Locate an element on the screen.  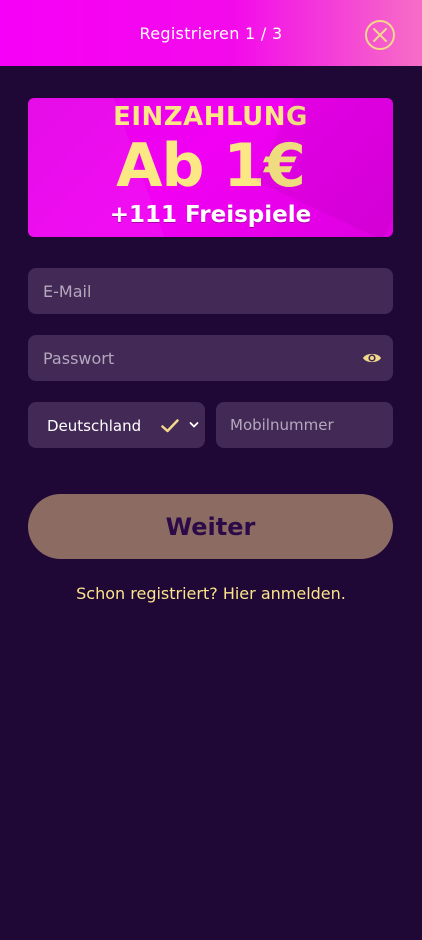
promo-banner: EINZAHLUNG Ab 1€ +111 Freispiele is located at coordinates (210, 167).